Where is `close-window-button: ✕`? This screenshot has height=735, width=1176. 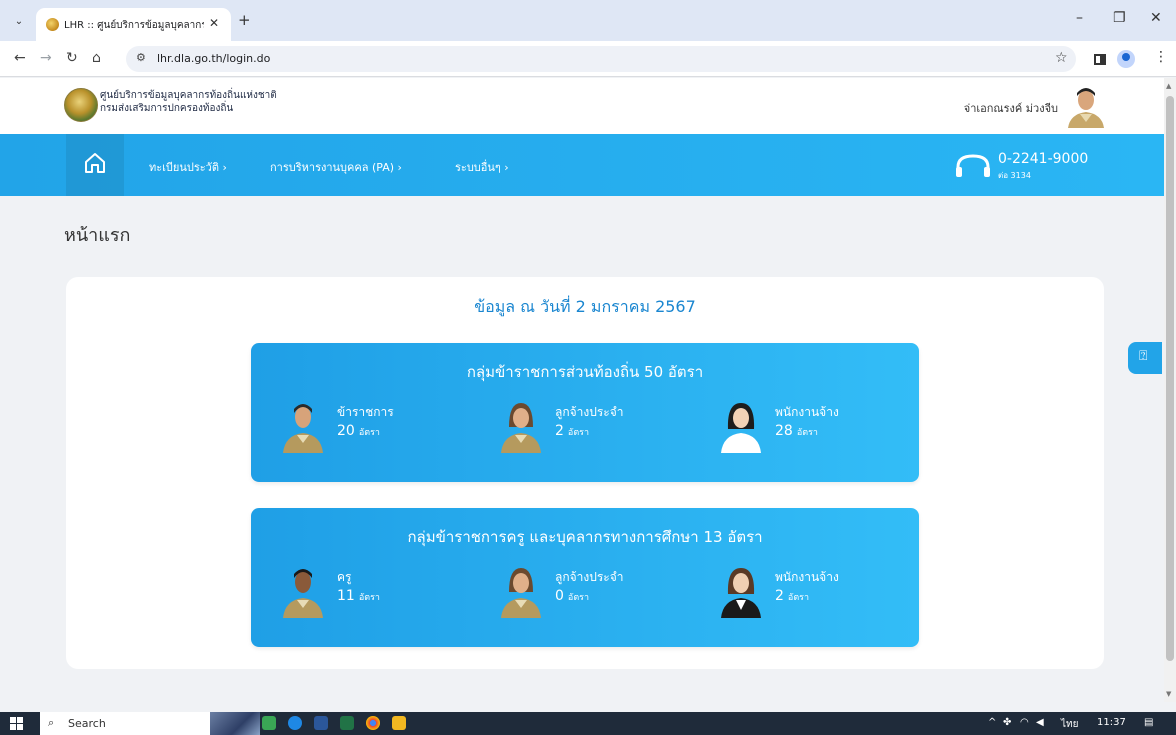 close-window-button: ✕ is located at coordinates (1156, 18).